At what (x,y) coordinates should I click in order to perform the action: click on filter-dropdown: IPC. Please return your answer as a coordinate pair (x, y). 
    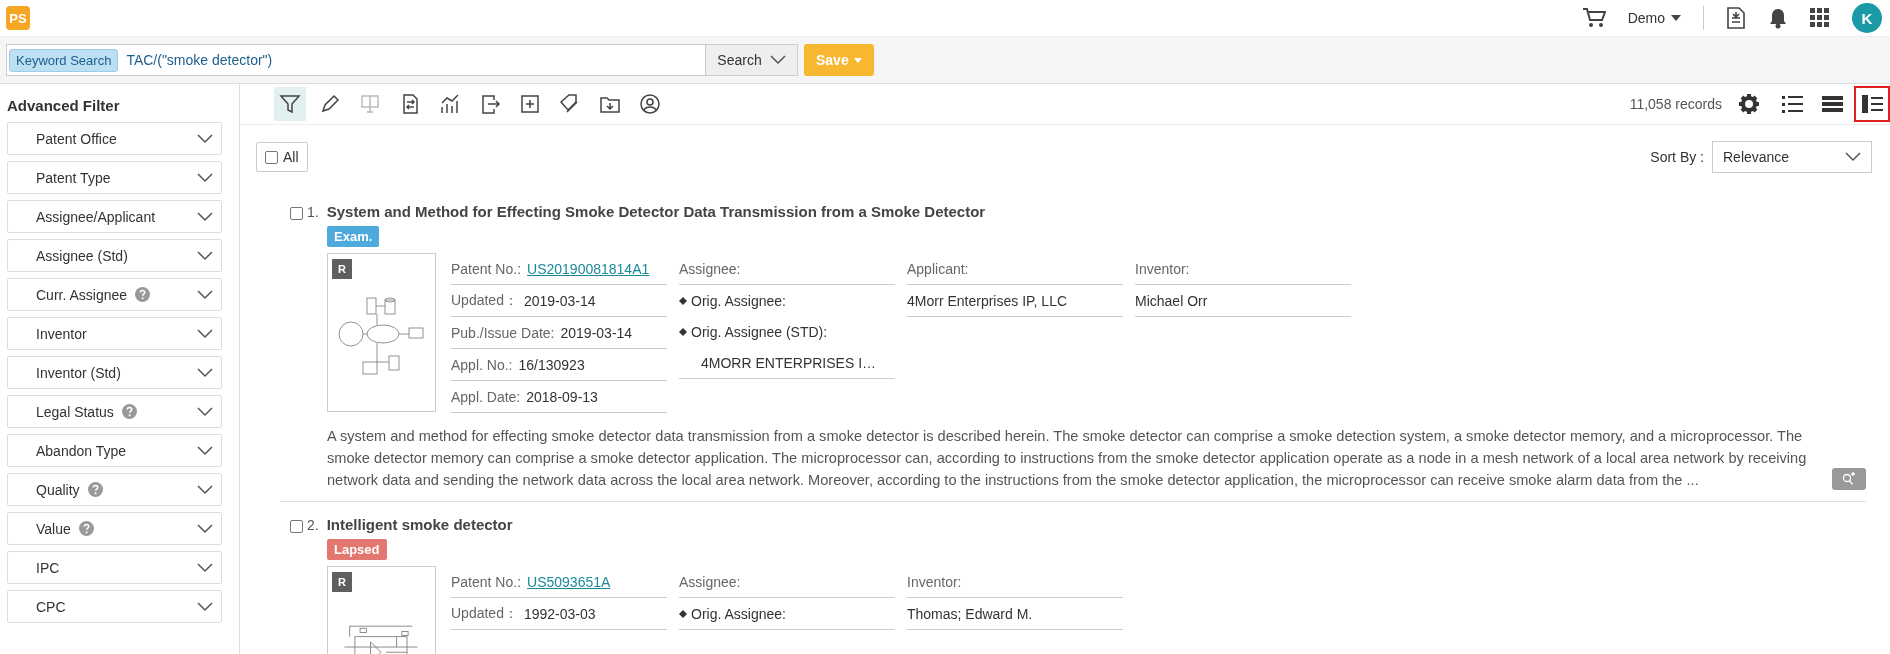
    Looking at the image, I should click on (114, 567).